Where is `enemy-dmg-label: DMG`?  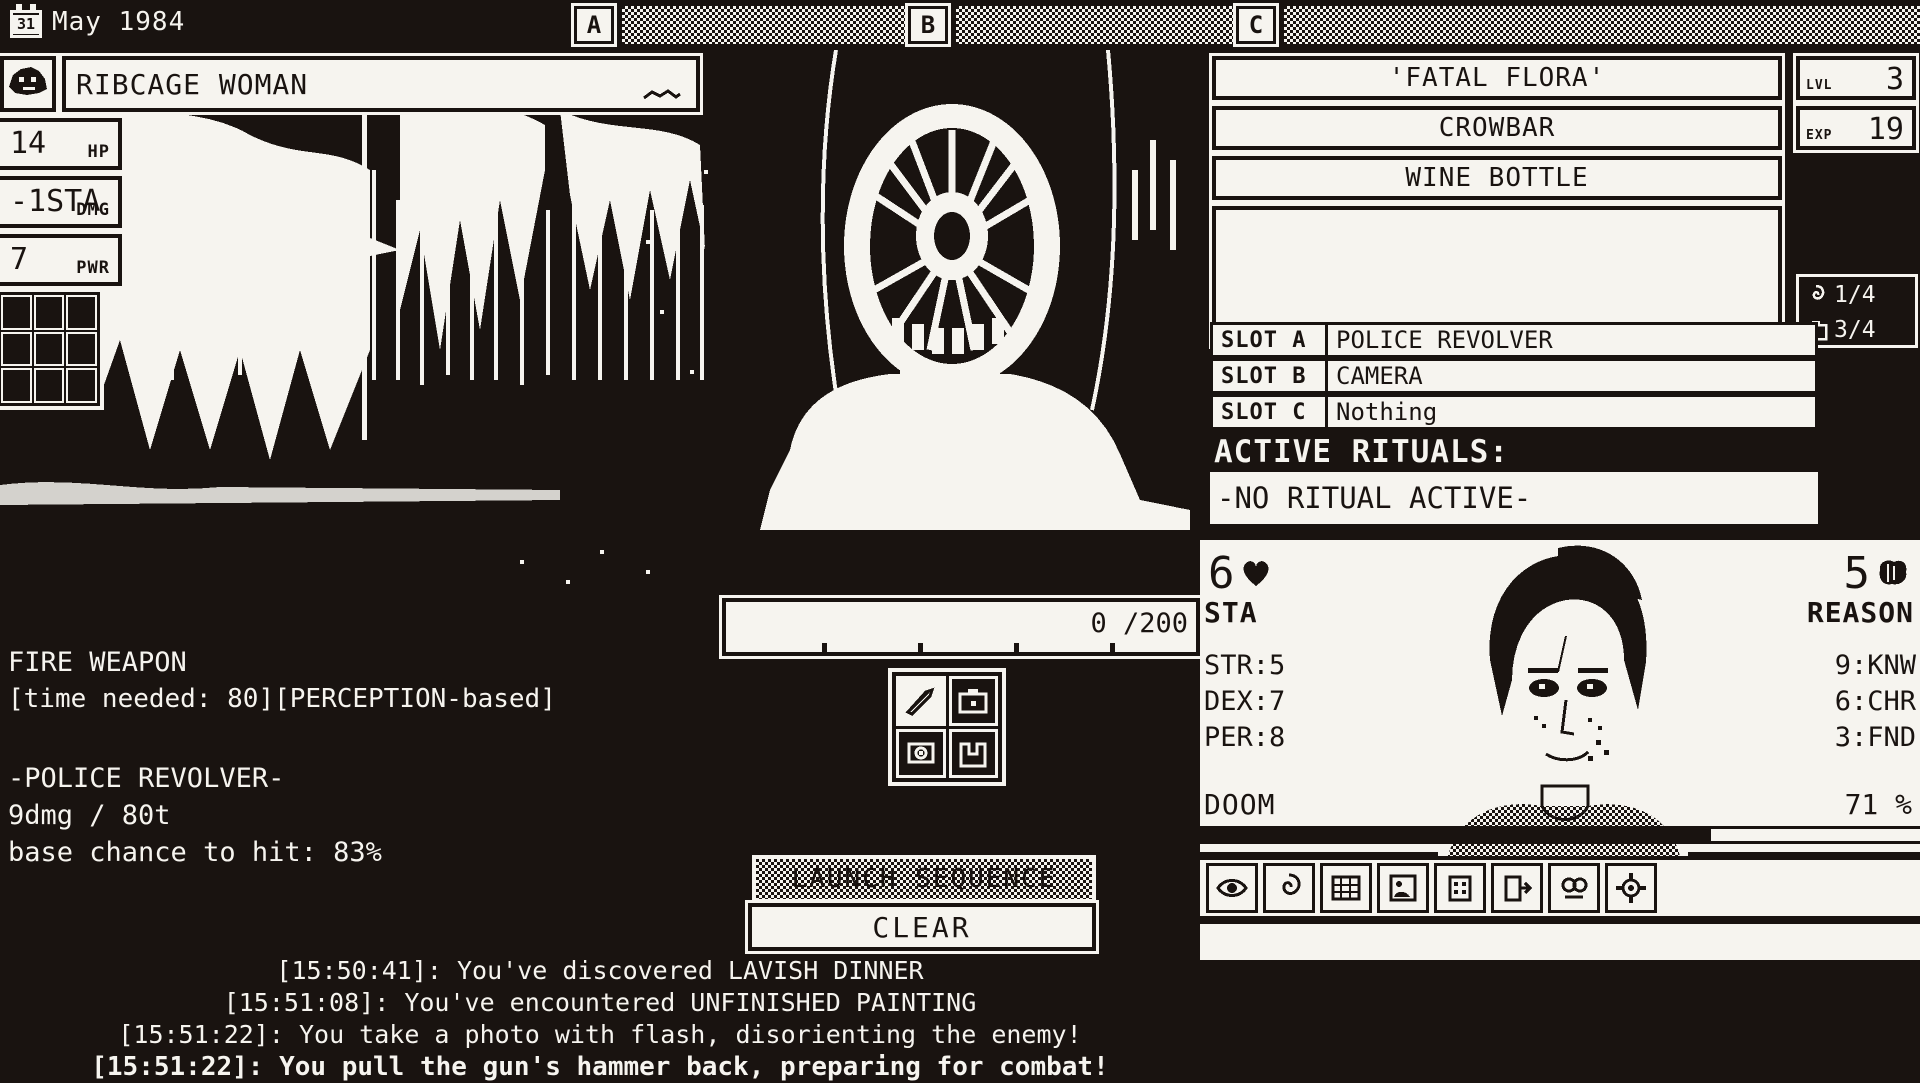 enemy-dmg-label: DMG is located at coordinates (93, 210).